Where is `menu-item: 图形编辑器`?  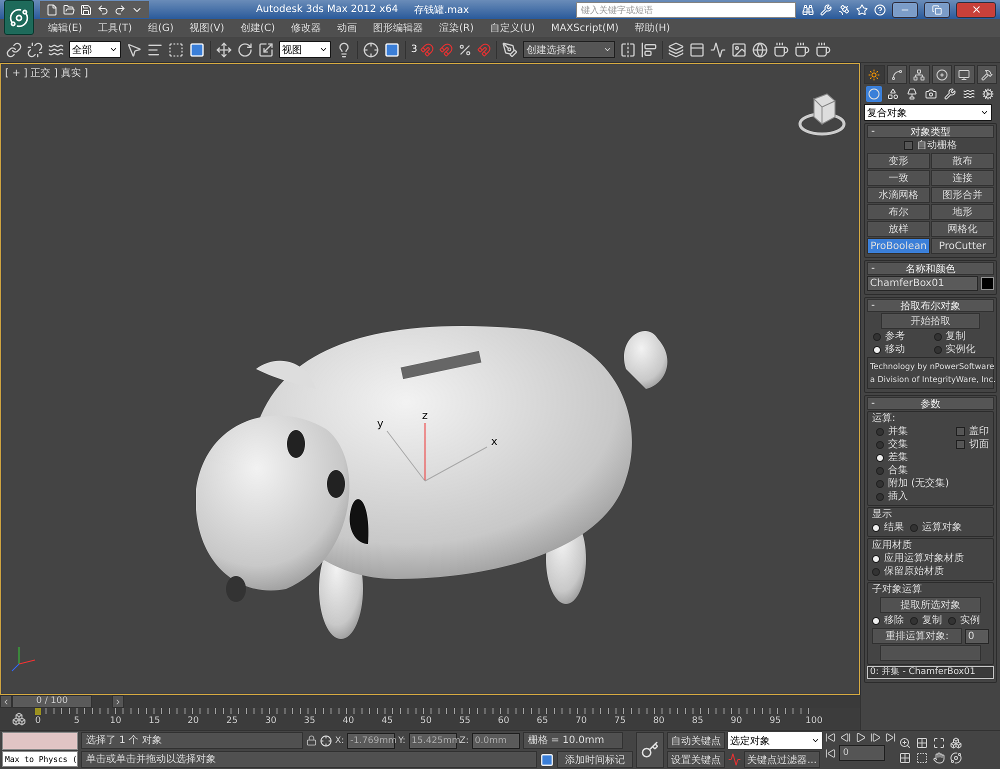 menu-item: 图形编辑器 is located at coordinates (398, 28).